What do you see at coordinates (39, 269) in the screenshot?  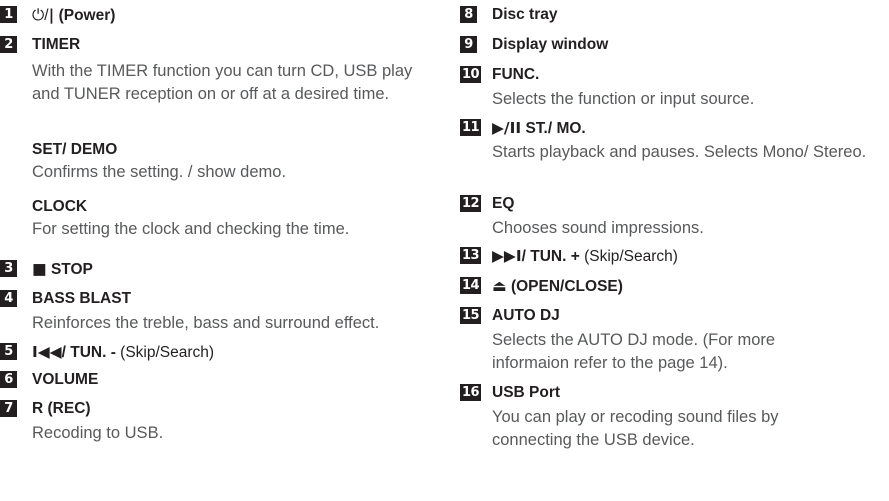 I see `stop-icon: ■` at bounding box center [39, 269].